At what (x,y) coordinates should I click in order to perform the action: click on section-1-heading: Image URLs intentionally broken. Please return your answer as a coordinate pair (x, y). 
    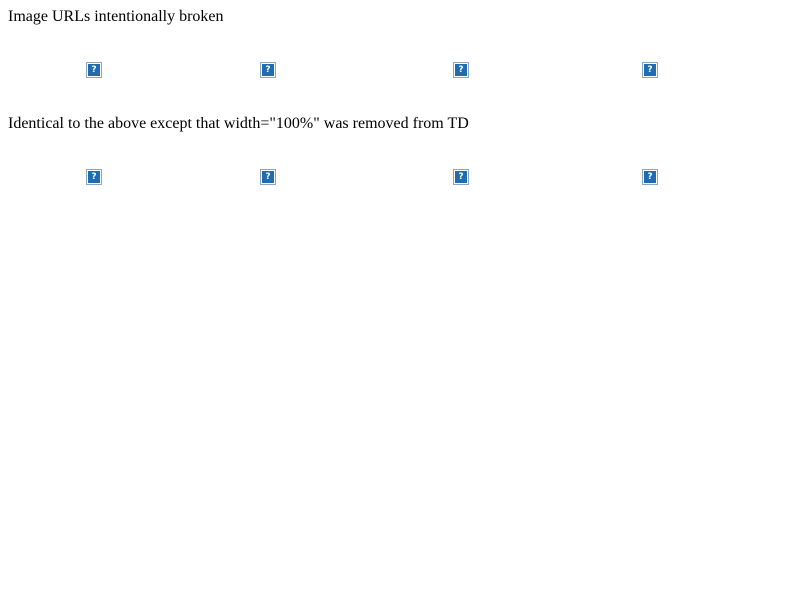
    Looking at the image, I should click on (116, 16).